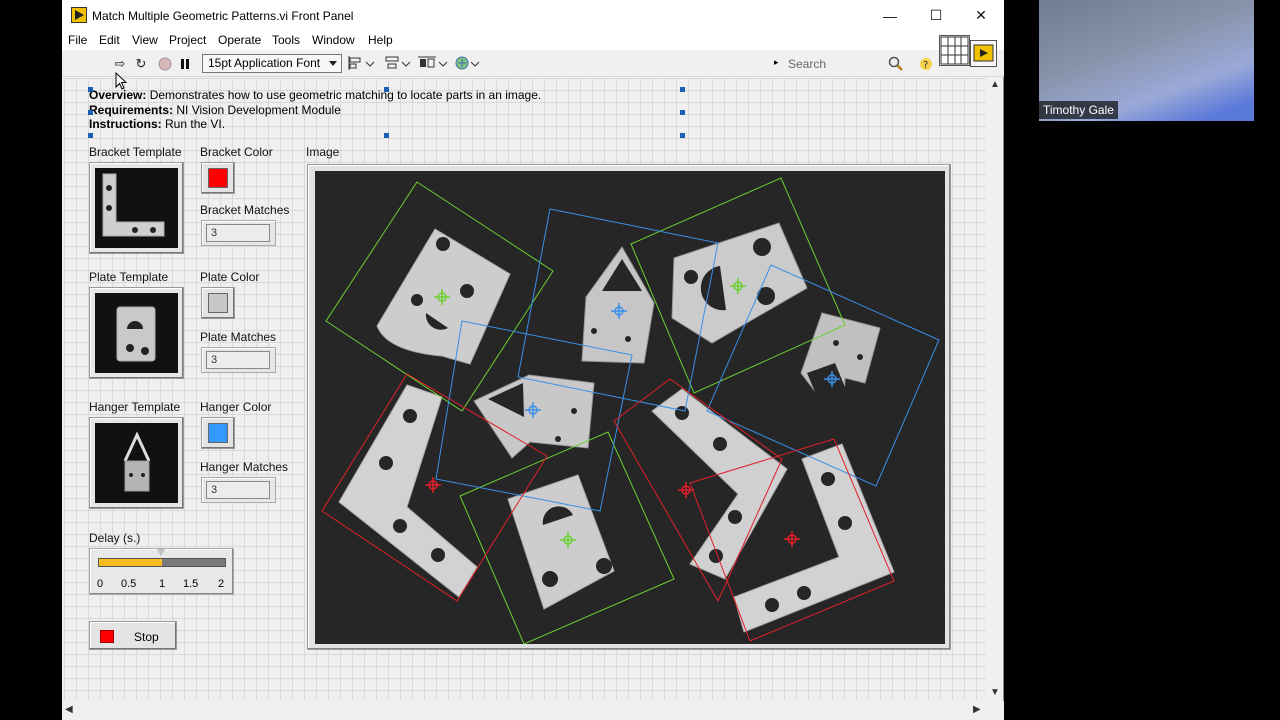 This screenshot has height=720, width=1280. Describe the element at coordinates (165, 64) in the screenshot. I see `abort-execution-icon` at that location.